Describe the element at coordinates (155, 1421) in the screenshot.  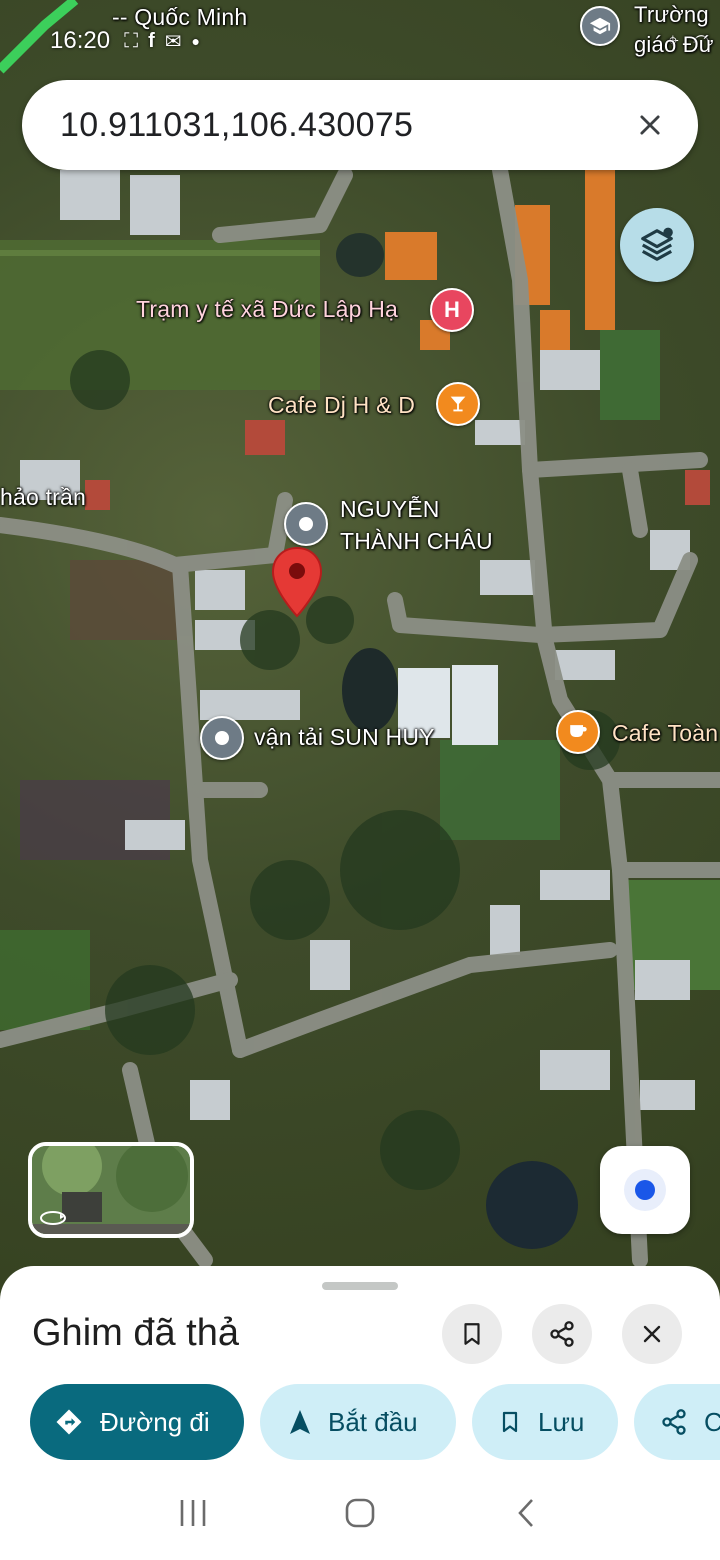
I see `directions-label: Đường đi` at that location.